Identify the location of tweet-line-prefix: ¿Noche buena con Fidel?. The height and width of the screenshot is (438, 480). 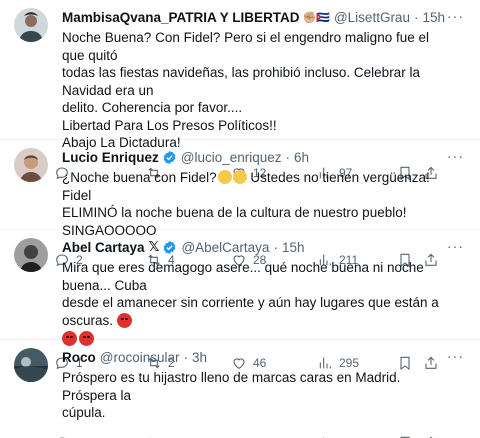
(139, 177).